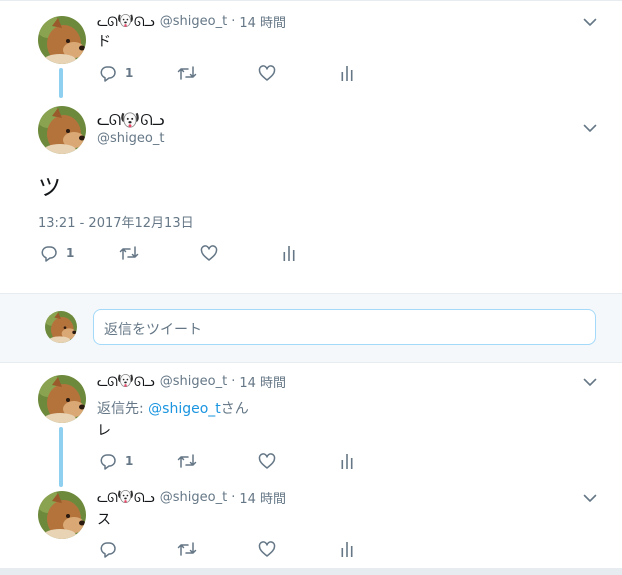 The width and height of the screenshot is (622, 575). Describe the element at coordinates (344, 327) in the screenshot. I see `reply-input: 返信をツイート` at that location.